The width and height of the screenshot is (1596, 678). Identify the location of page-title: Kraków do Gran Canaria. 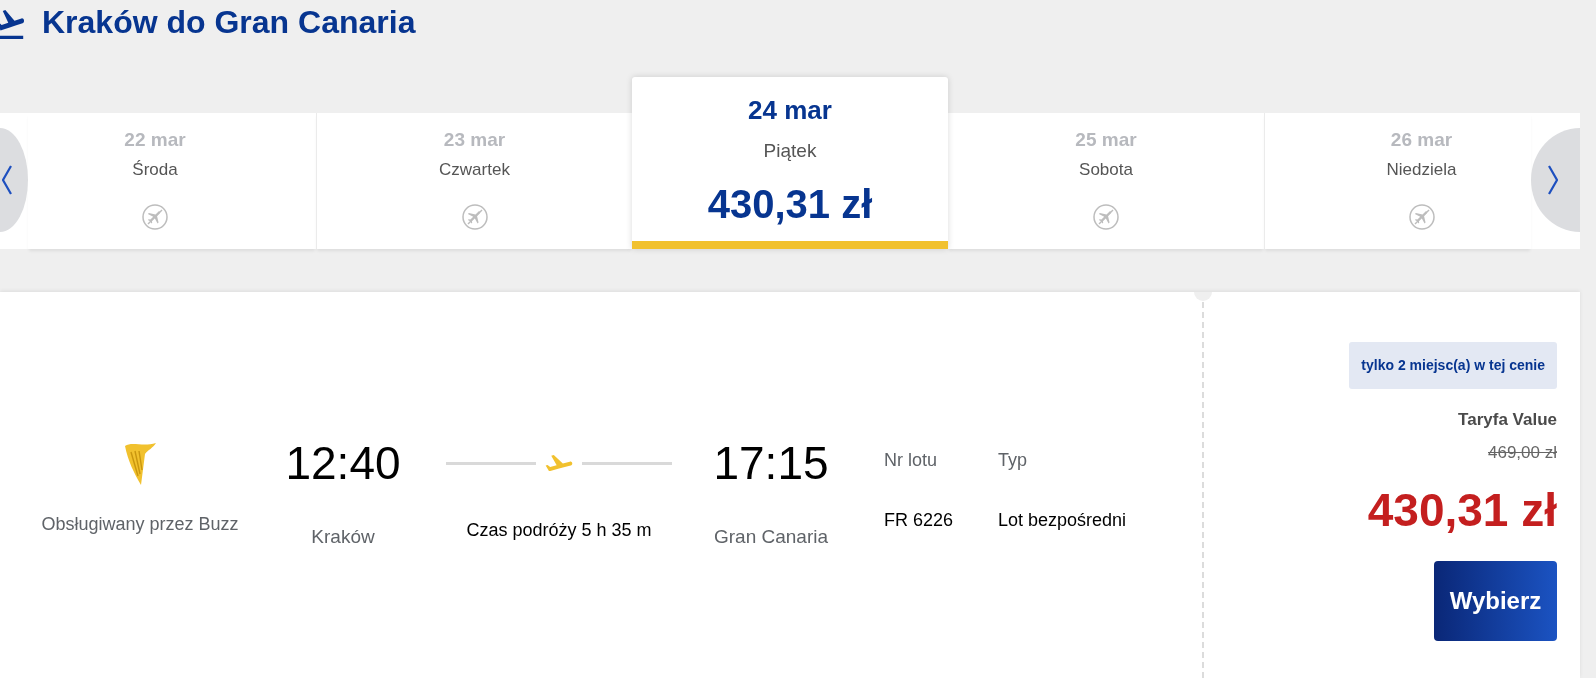
(229, 22).